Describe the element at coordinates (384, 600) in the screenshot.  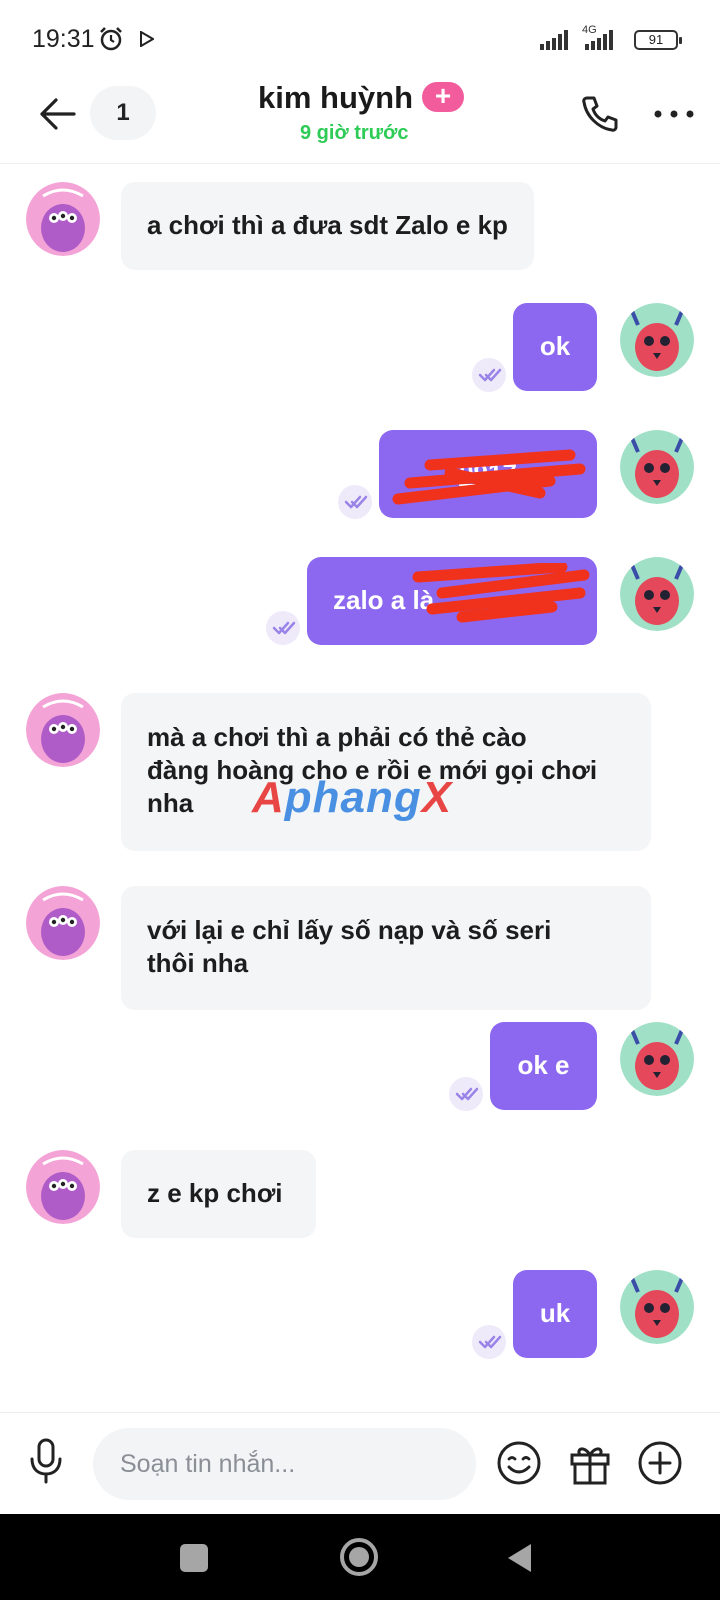
I see `message-text: zalo a là` at that location.